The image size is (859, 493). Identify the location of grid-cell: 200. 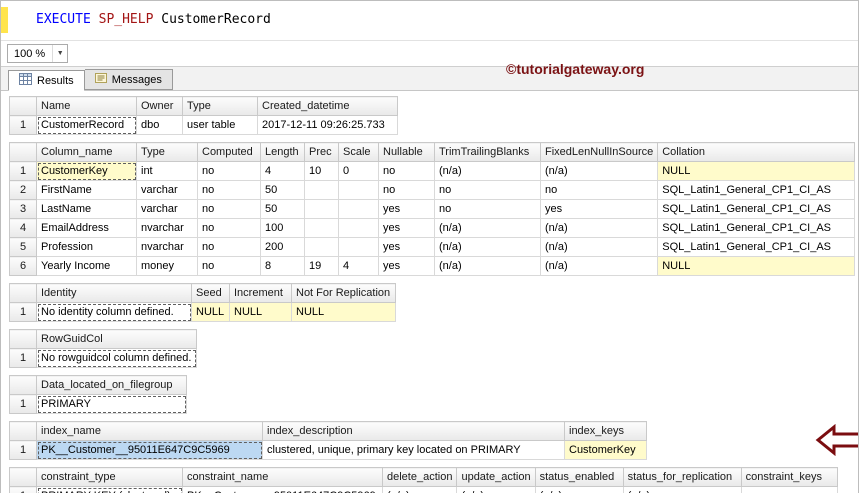
(282, 247).